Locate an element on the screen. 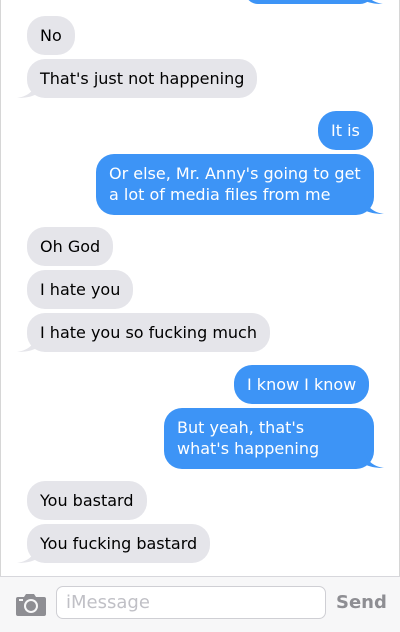  outgoing-bubble: I know I know is located at coordinates (302, 384).